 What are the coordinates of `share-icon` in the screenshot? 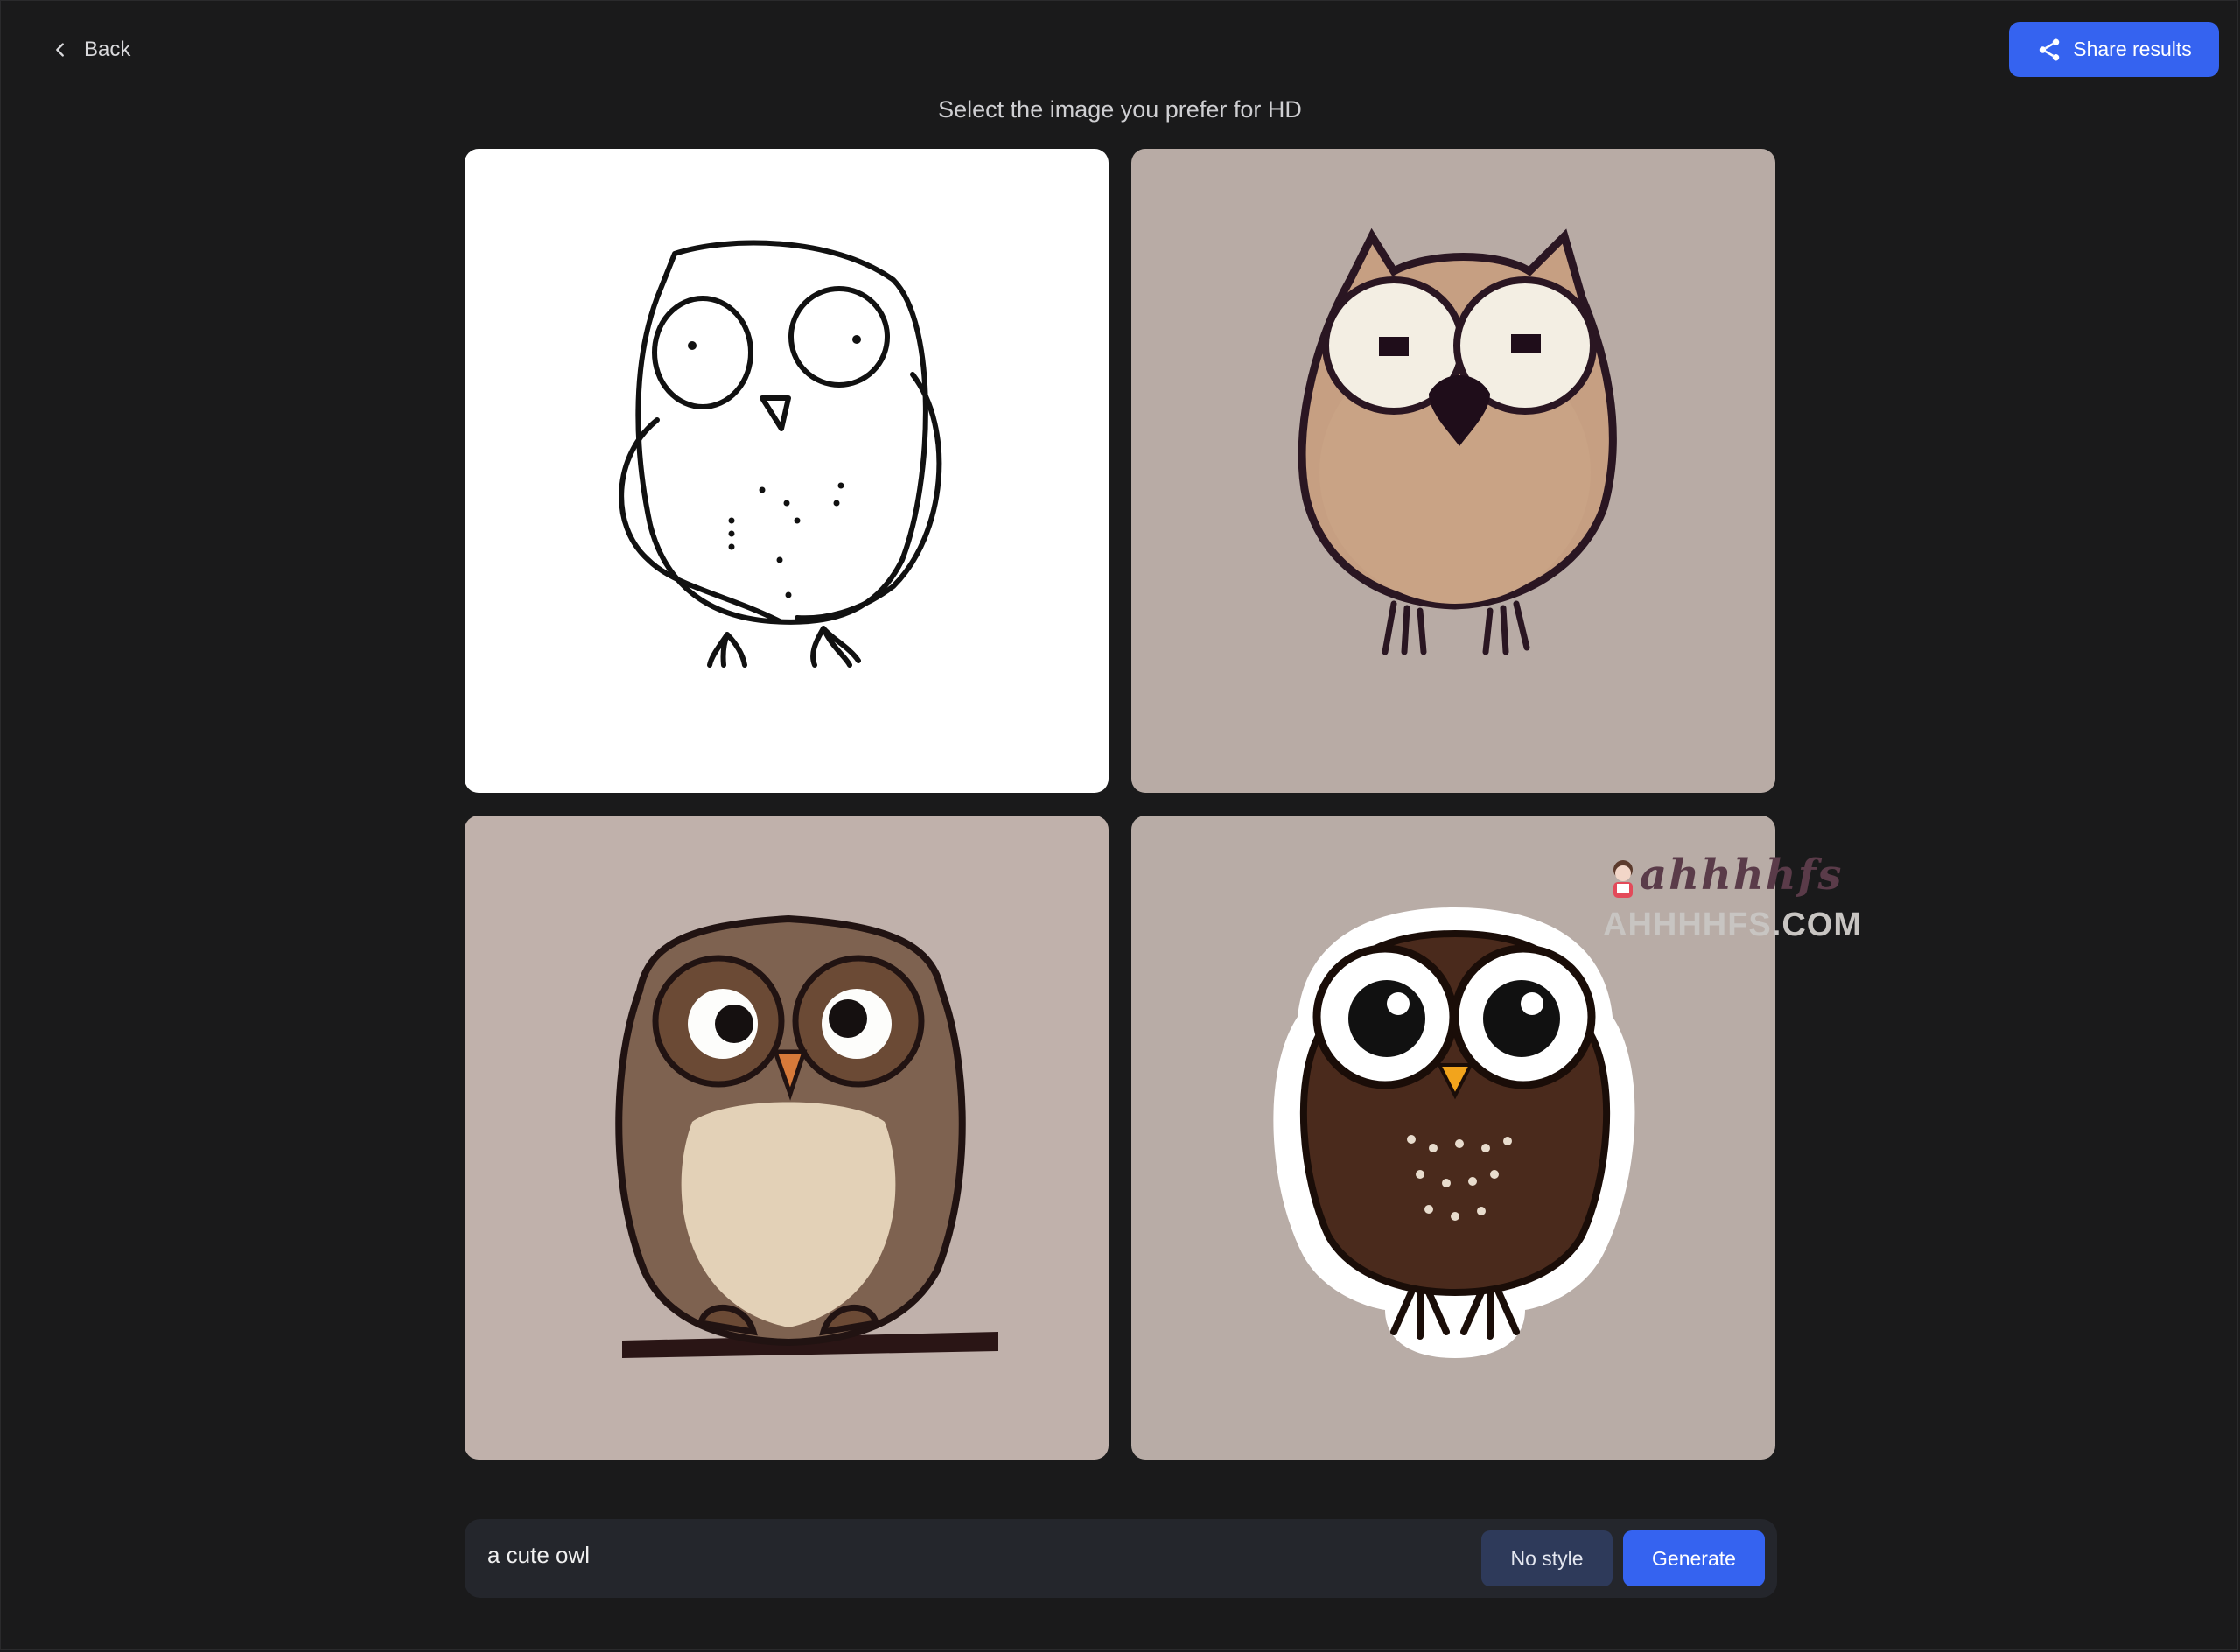 It's located at (2049, 49).